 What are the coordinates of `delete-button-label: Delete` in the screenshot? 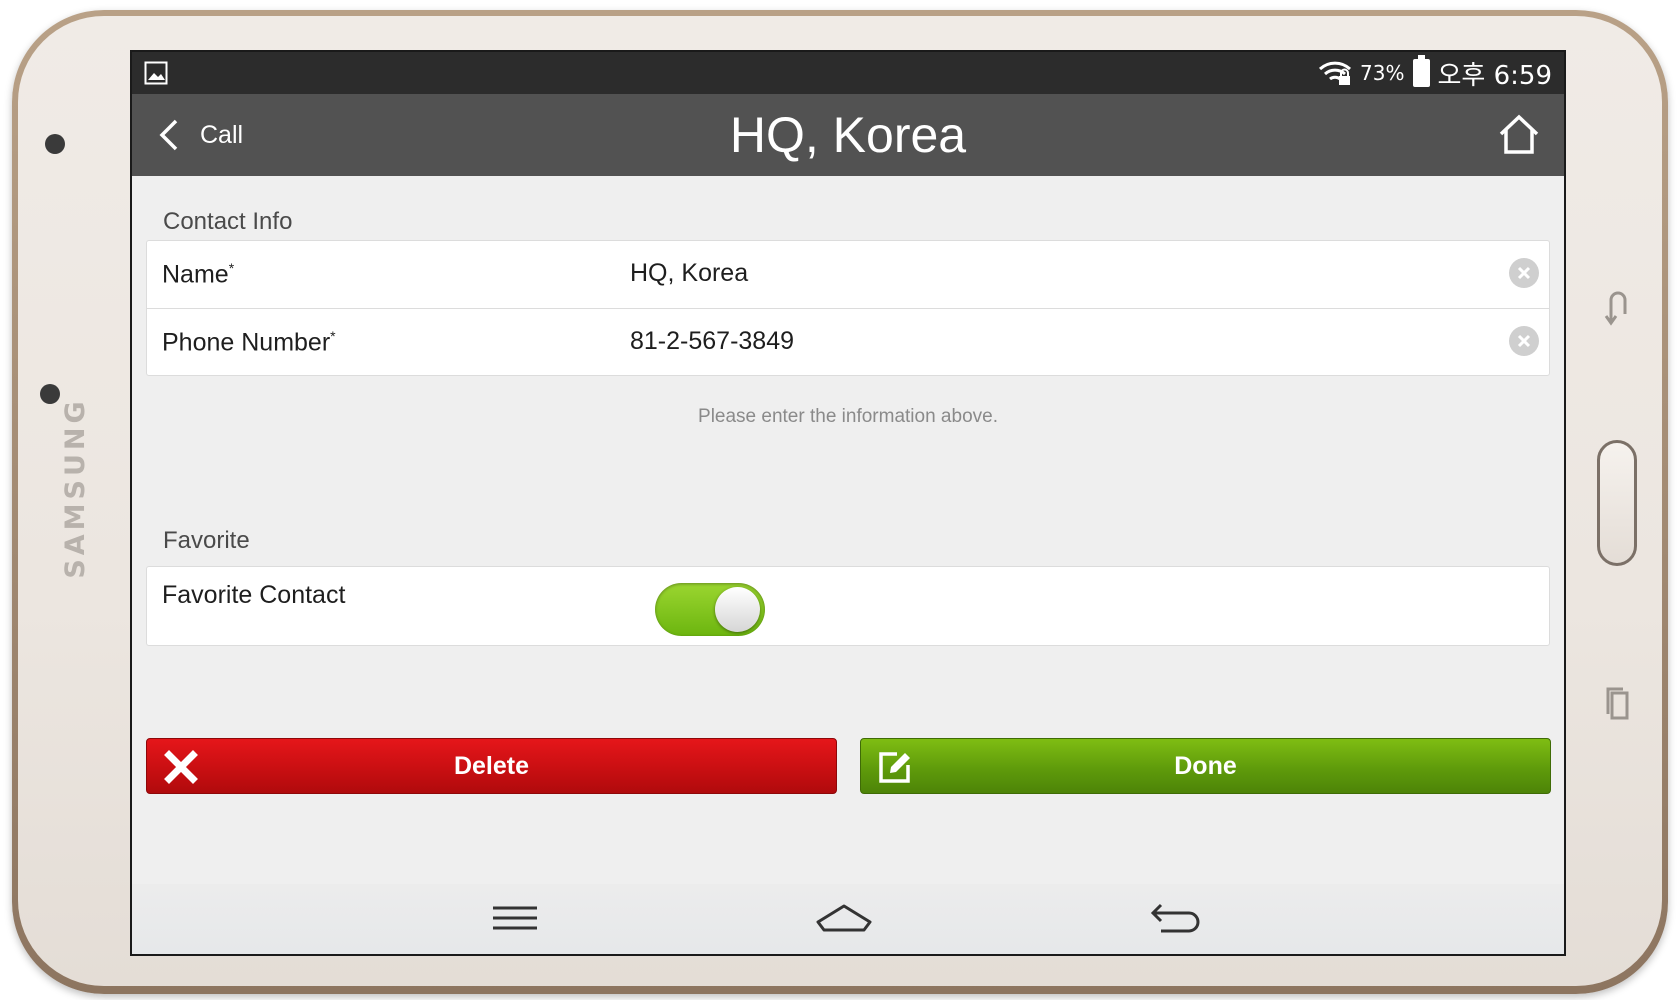 It's located at (491, 765).